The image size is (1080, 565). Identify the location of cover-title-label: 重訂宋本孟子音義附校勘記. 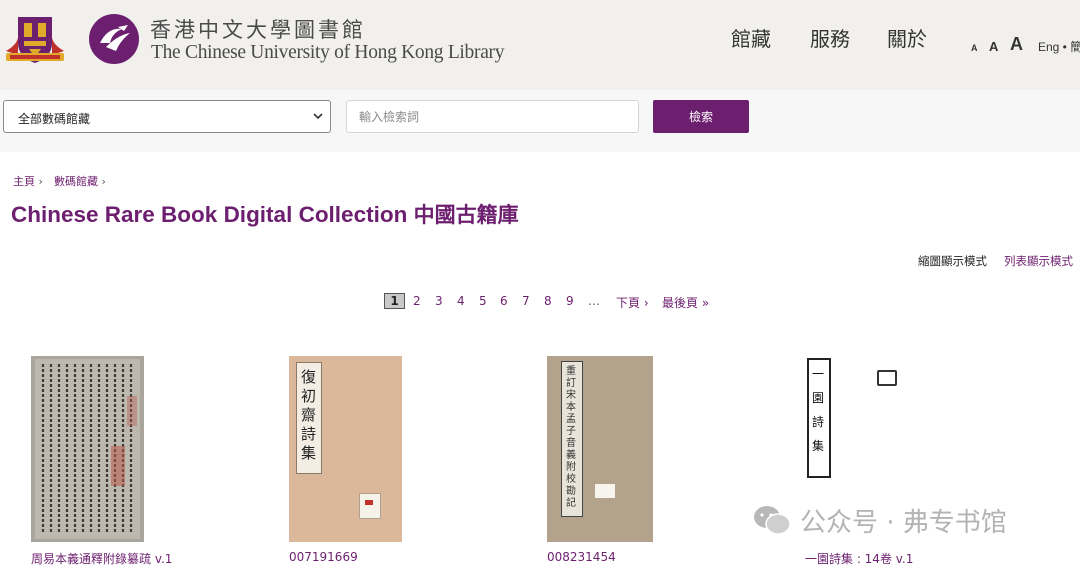
(572, 439).